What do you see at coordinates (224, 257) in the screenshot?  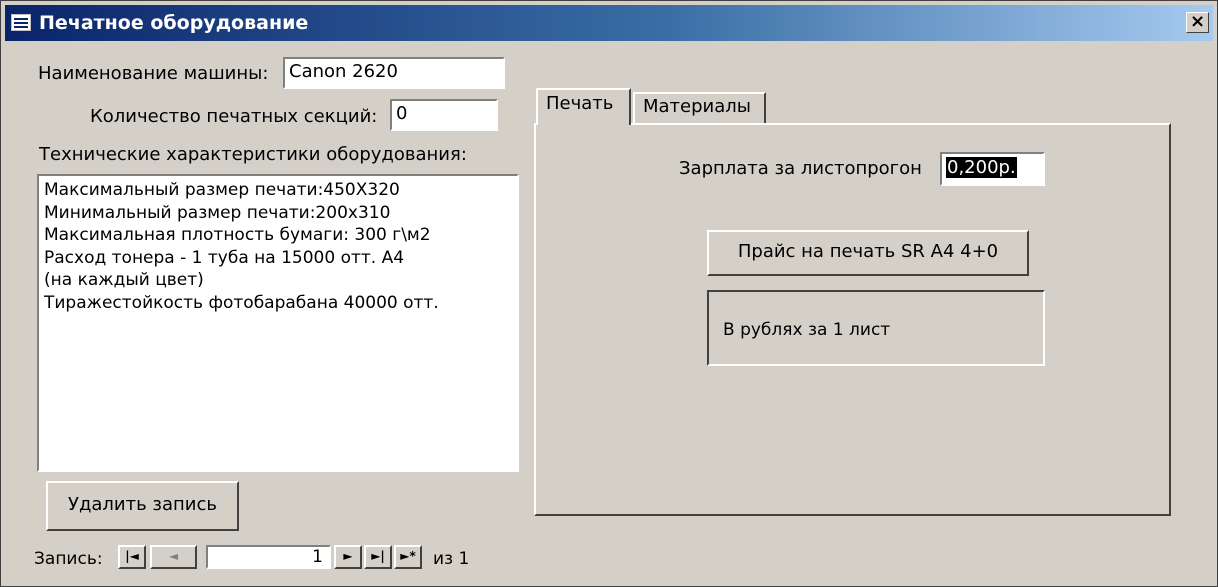 I see `specs-line: Расход тонера - 1 туба на 15000 отт. А4` at bounding box center [224, 257].